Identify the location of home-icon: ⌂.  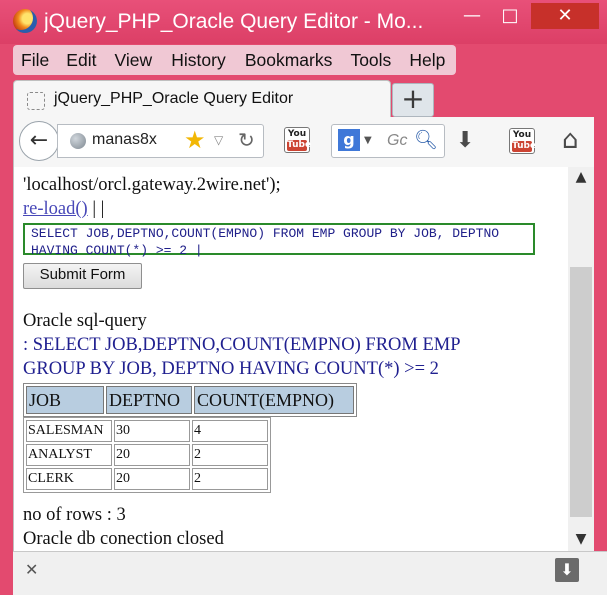
(570, 140).